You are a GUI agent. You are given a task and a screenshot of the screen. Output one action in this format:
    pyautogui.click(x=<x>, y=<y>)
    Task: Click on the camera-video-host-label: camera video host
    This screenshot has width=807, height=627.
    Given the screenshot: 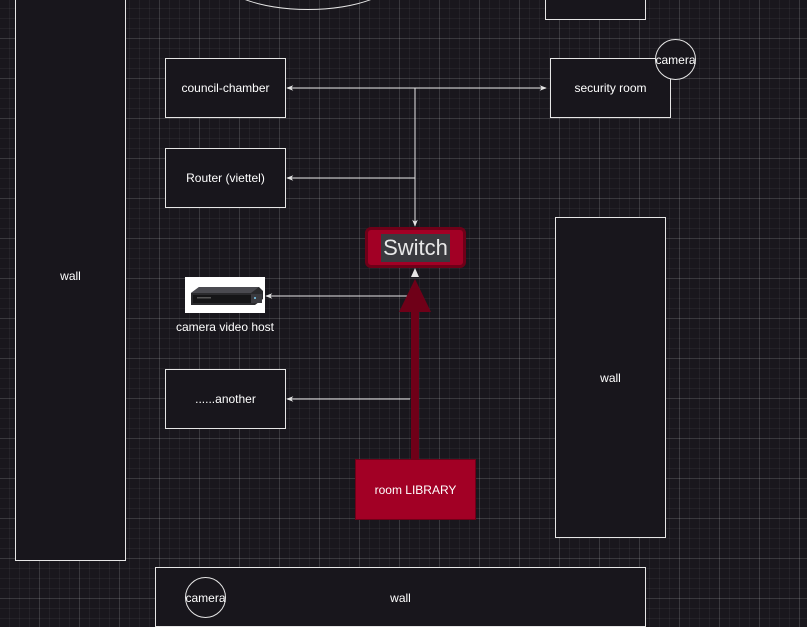 What is the action you would take?
    pyautogui.click(x=225, y=327)
    